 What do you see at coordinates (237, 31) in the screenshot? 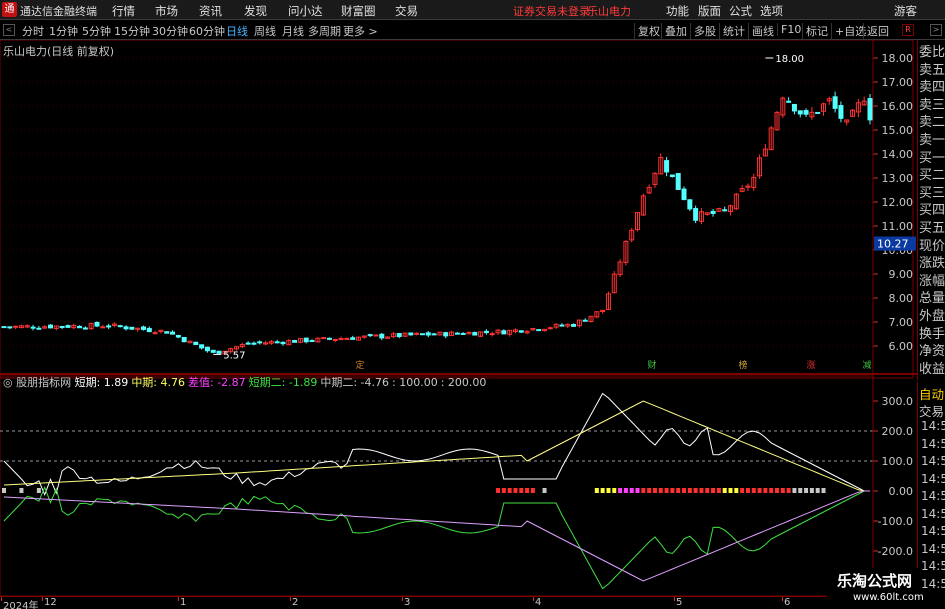
I see `tab-daily: 日线` at bounding box center [237, 31].